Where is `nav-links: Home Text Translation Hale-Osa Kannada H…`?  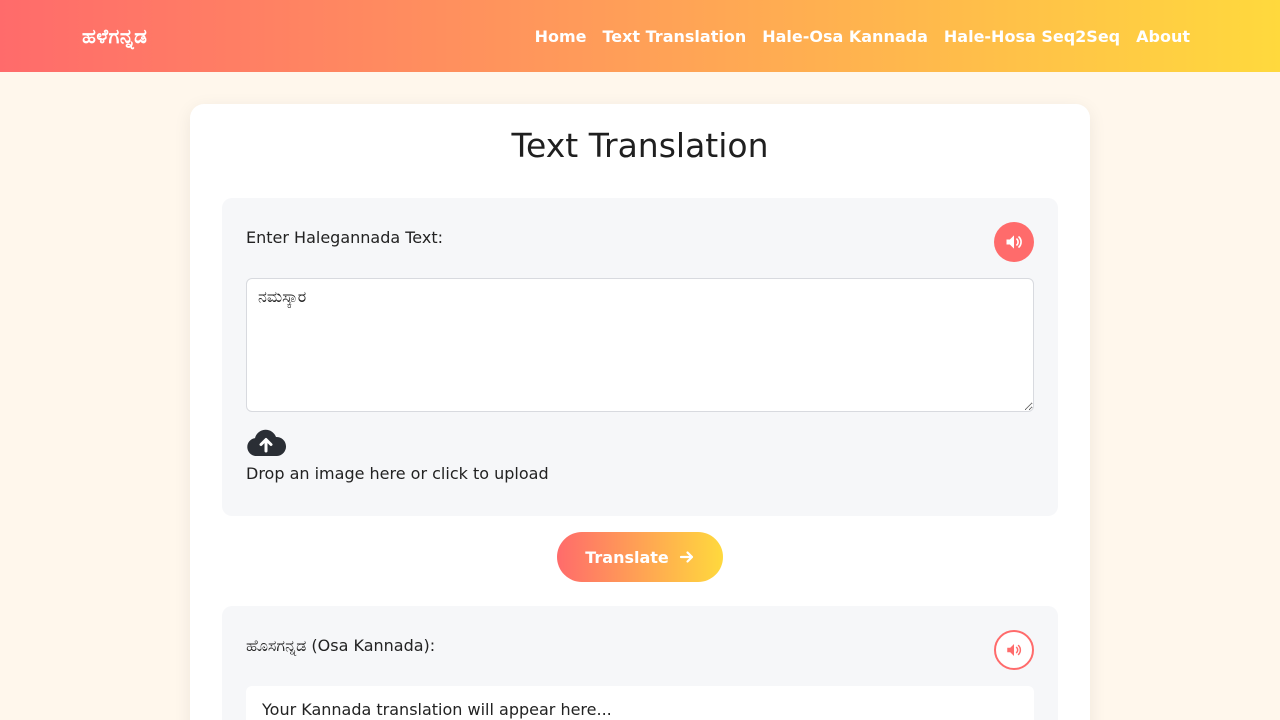
nav-links: Home Text Translation Hale-Osa Kannada H… is located at coordinates (862, 36).